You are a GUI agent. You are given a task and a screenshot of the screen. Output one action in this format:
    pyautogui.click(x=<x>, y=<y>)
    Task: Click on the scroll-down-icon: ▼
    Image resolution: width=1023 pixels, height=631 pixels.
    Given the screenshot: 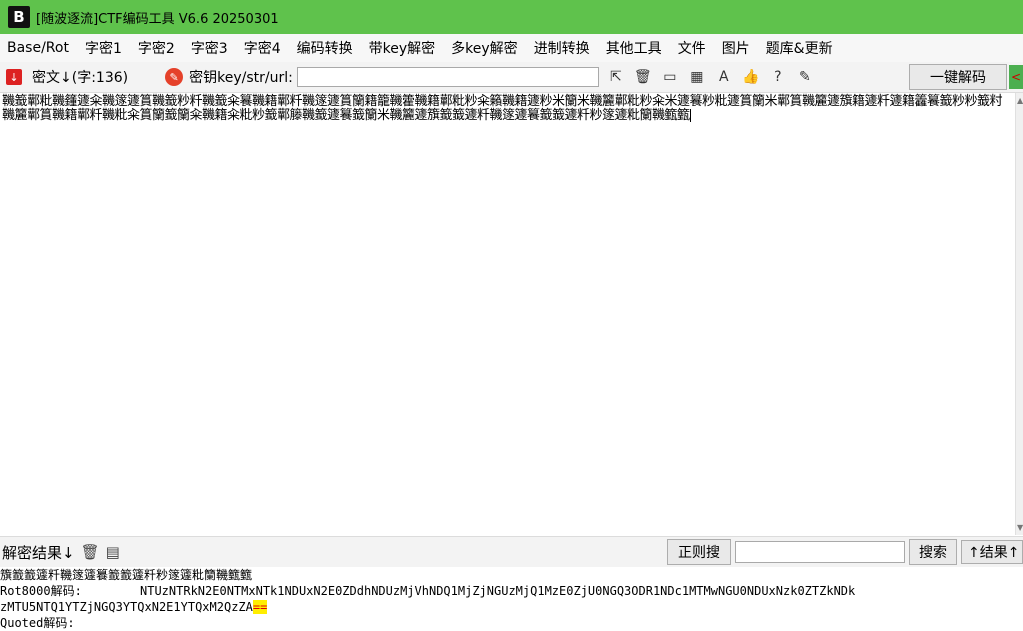 What is the action you would take?
    pyautogui.click(x=1020, y=527)
    